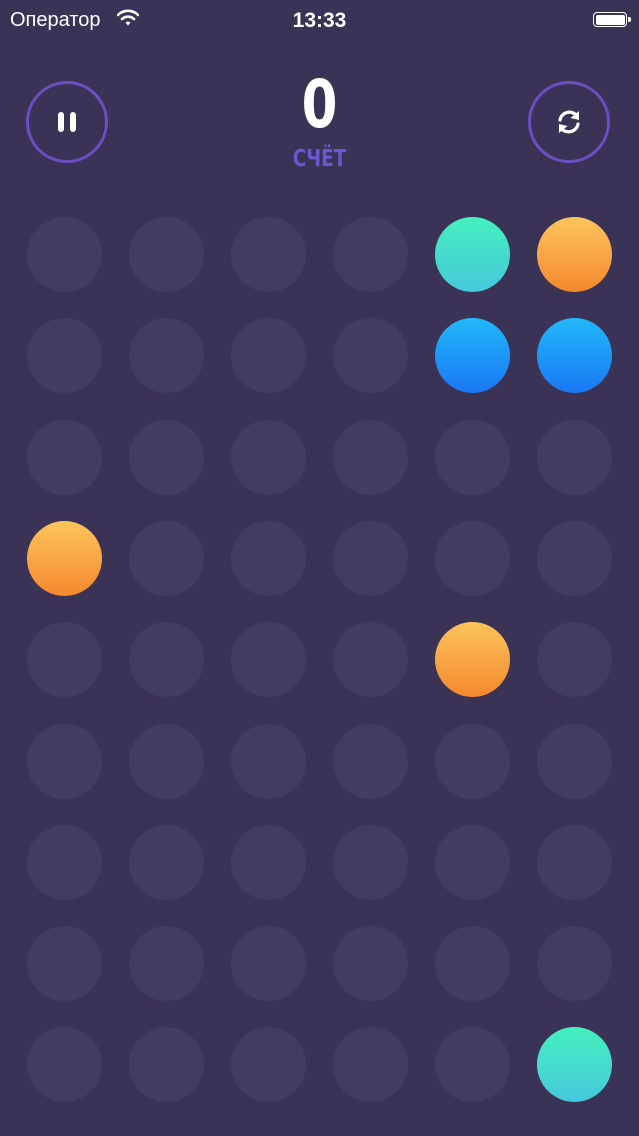  Describe the element at coordinates (319, 104) in the screenshot. I see `score-value: 0` at that location.